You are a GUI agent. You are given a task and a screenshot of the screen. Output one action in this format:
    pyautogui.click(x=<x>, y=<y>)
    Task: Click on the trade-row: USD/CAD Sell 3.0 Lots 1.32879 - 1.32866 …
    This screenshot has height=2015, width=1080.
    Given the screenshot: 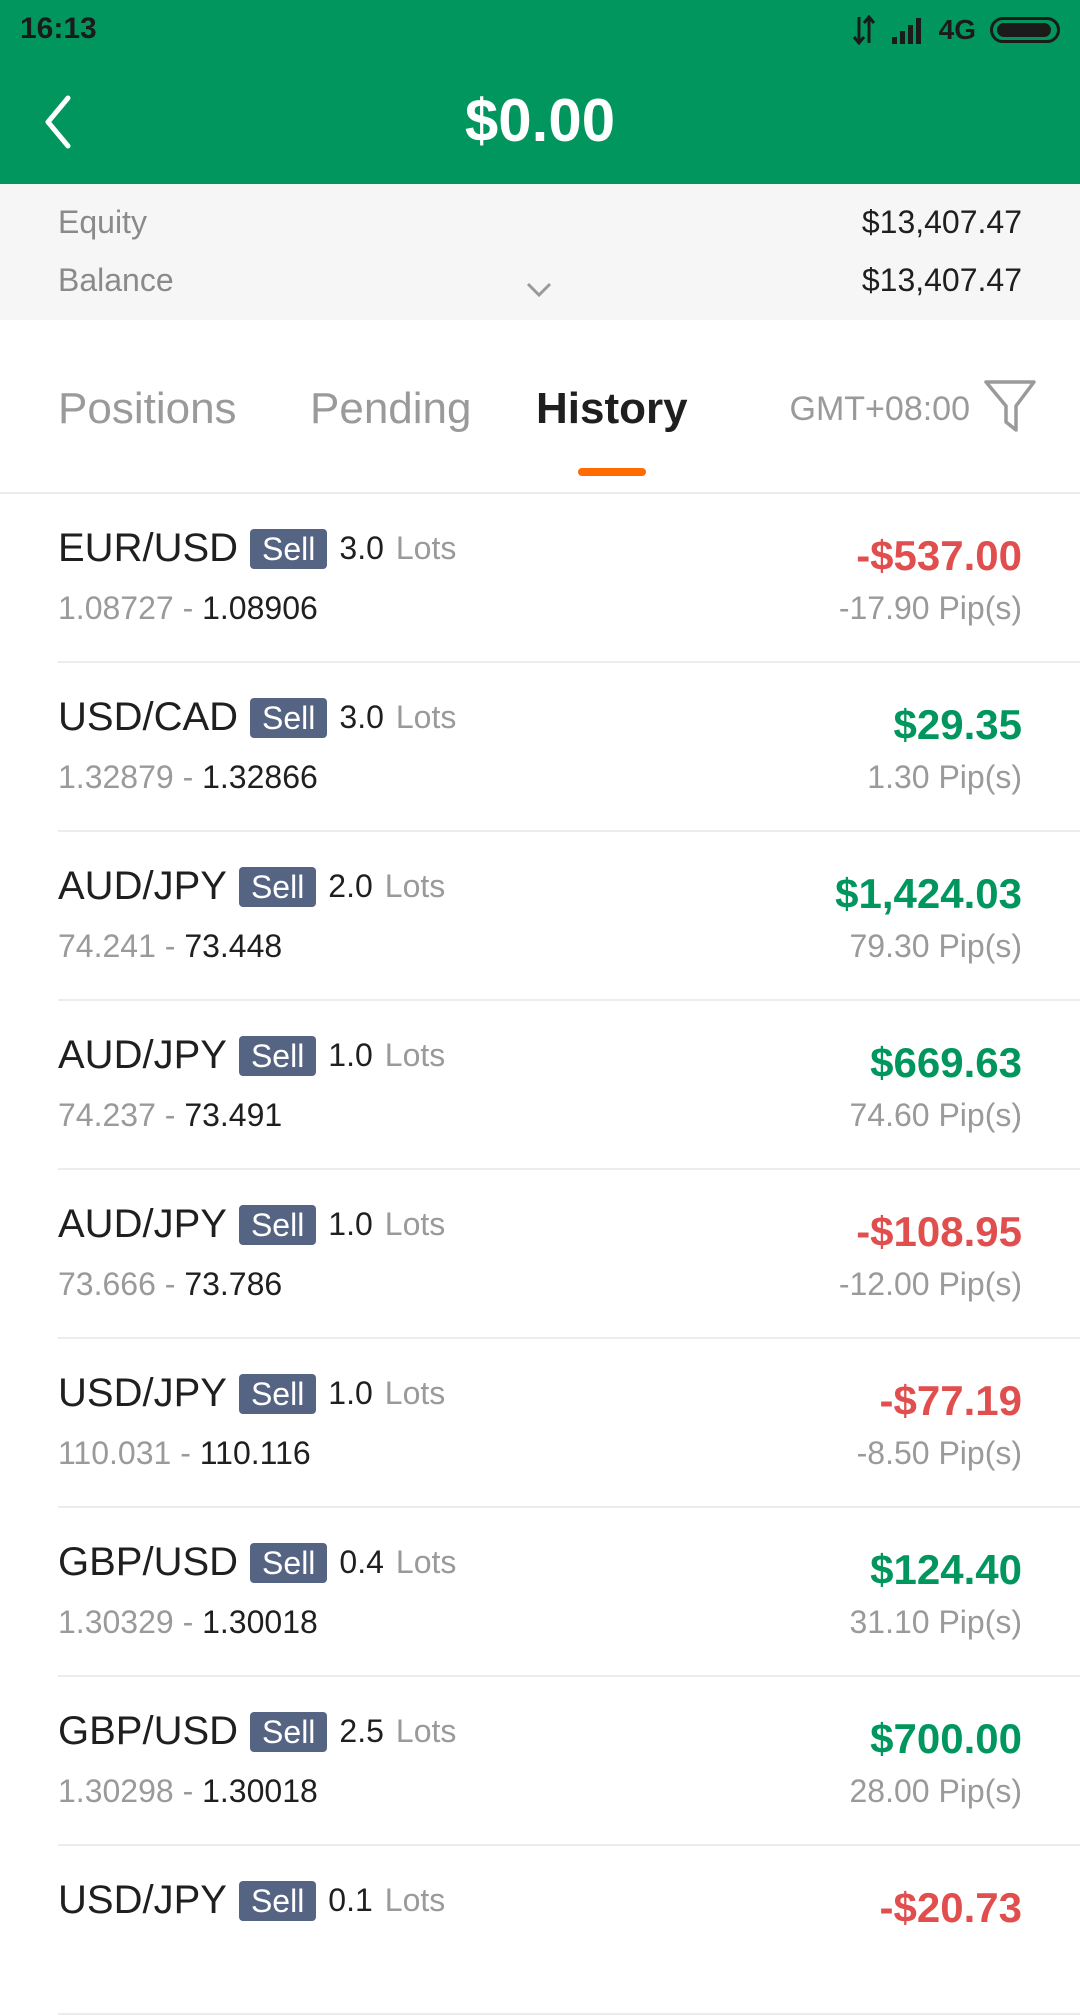 What is the action you would take?
    pyautogui.click(x=569, y=747)
    